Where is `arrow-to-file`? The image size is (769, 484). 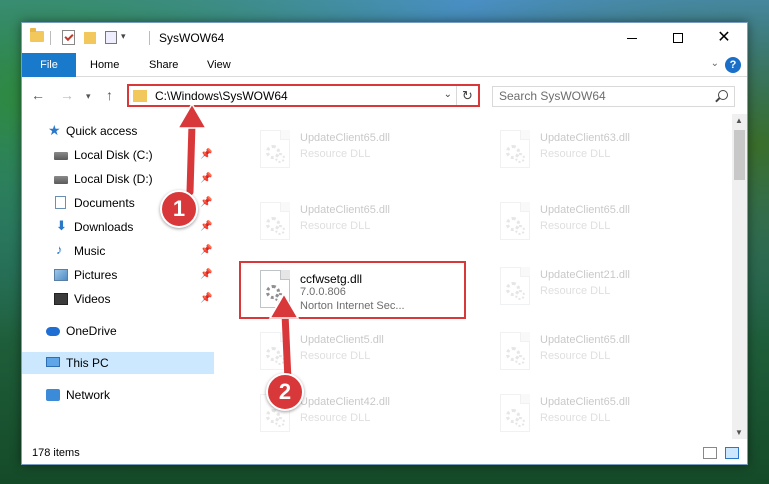
arrow-to-file is located at coordinates (284, 338).